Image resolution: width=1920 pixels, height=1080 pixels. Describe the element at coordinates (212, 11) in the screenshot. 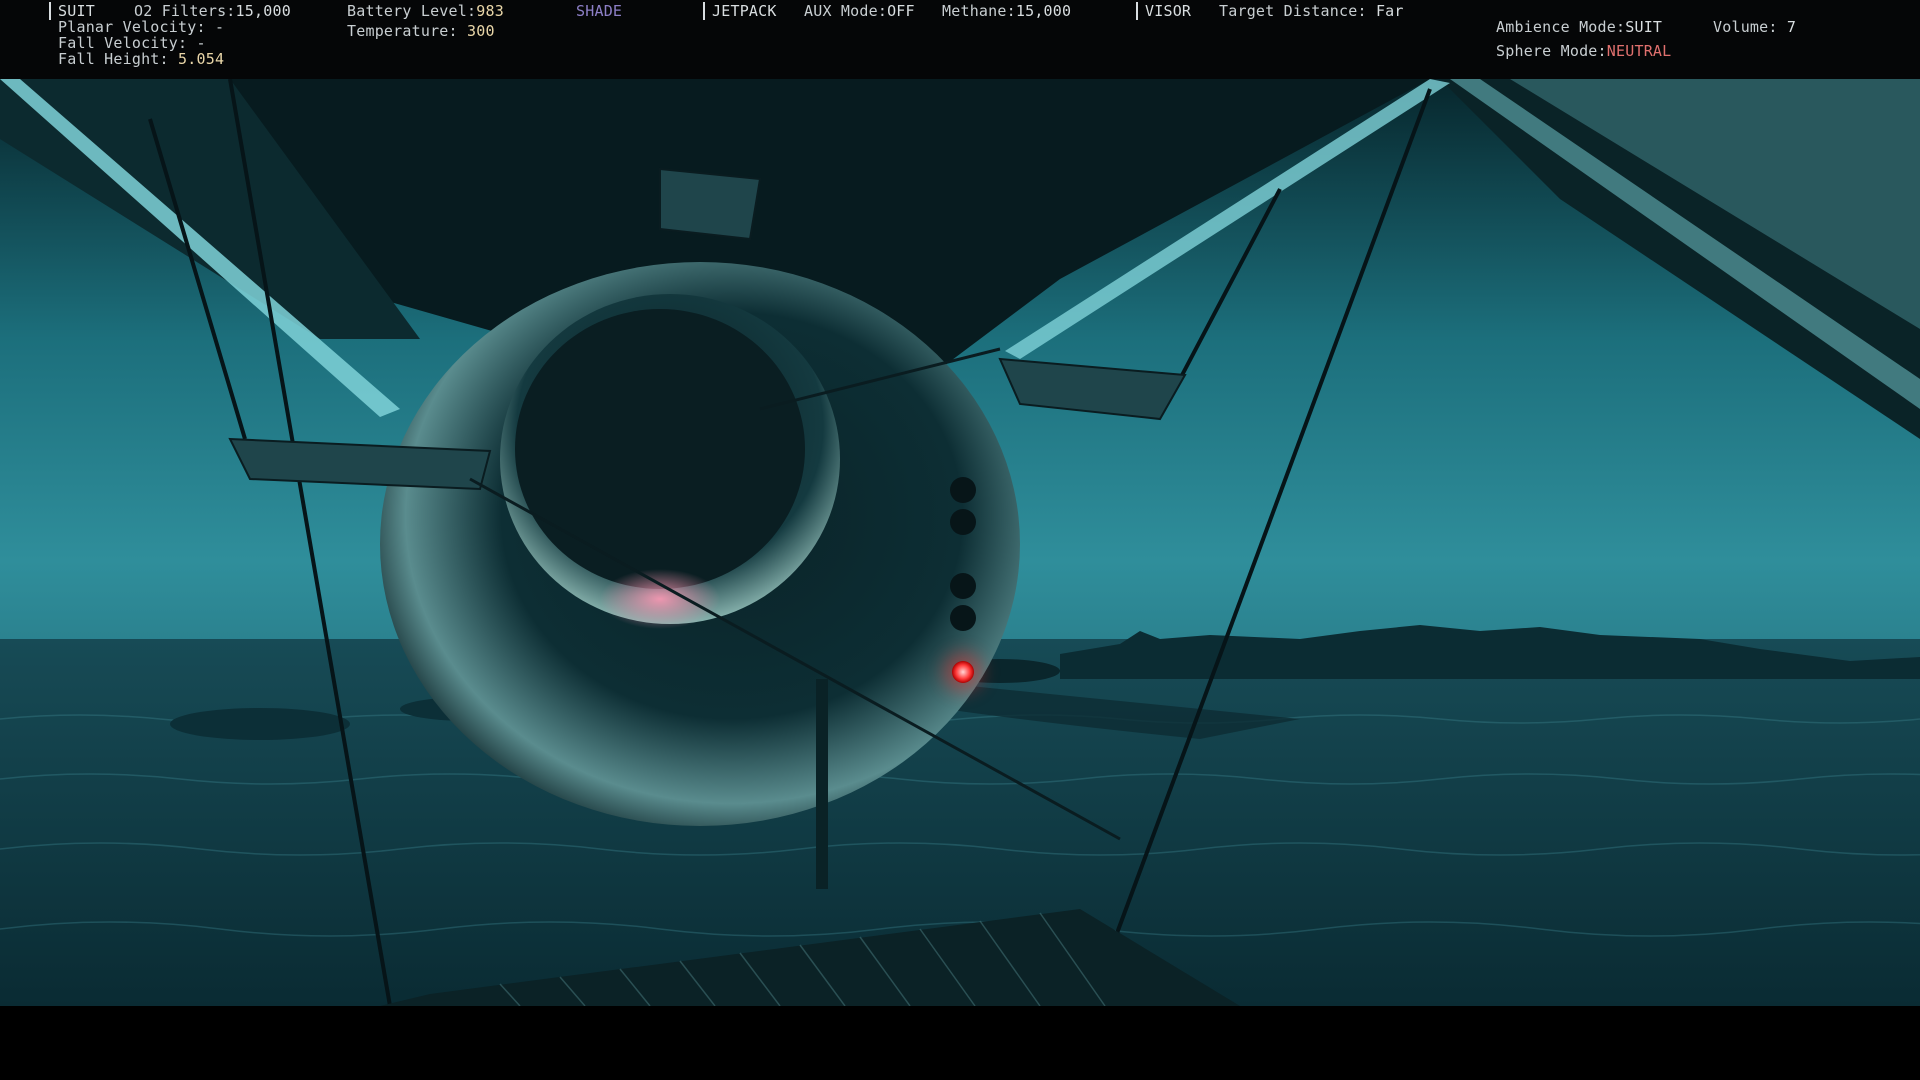

I see `o2-filters-readout: O2 Filters:15,000` at that location.